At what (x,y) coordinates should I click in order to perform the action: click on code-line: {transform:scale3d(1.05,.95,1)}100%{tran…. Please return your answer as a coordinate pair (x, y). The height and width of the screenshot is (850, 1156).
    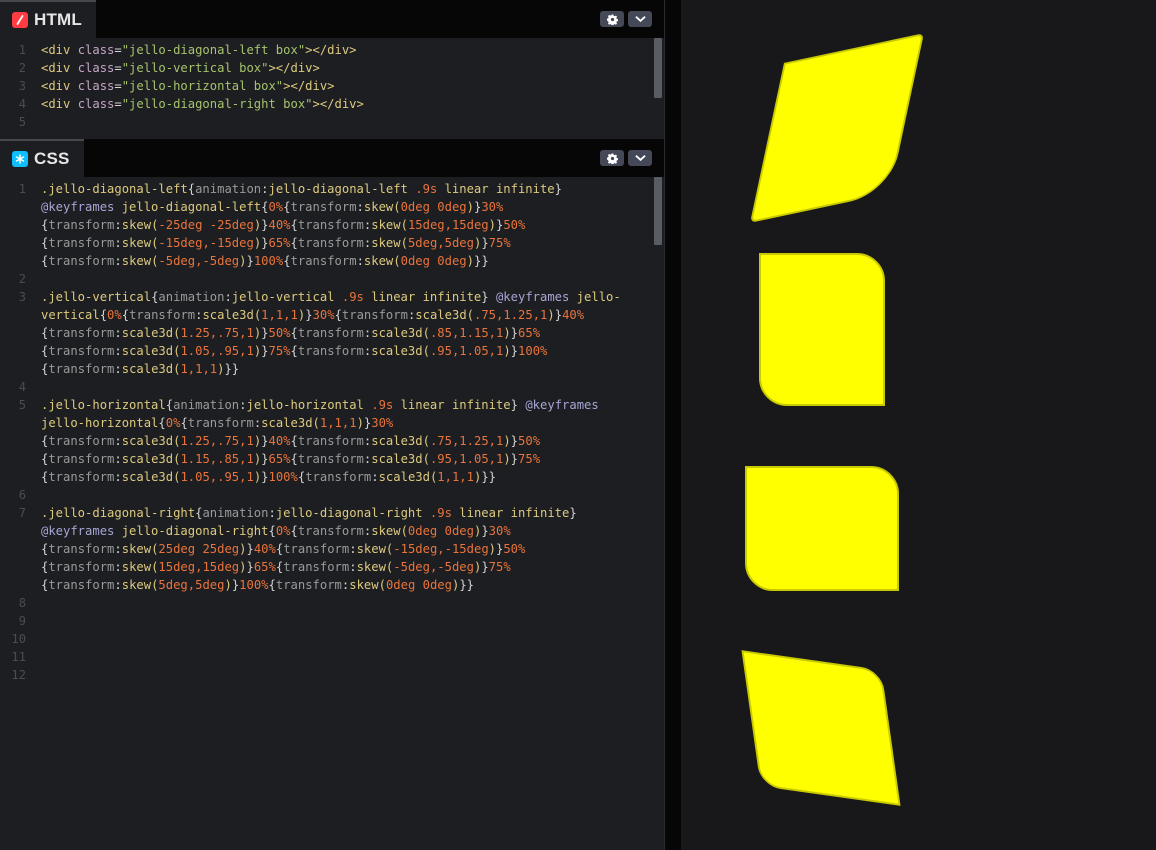
    Looking at the image, I should click on (345, 477).